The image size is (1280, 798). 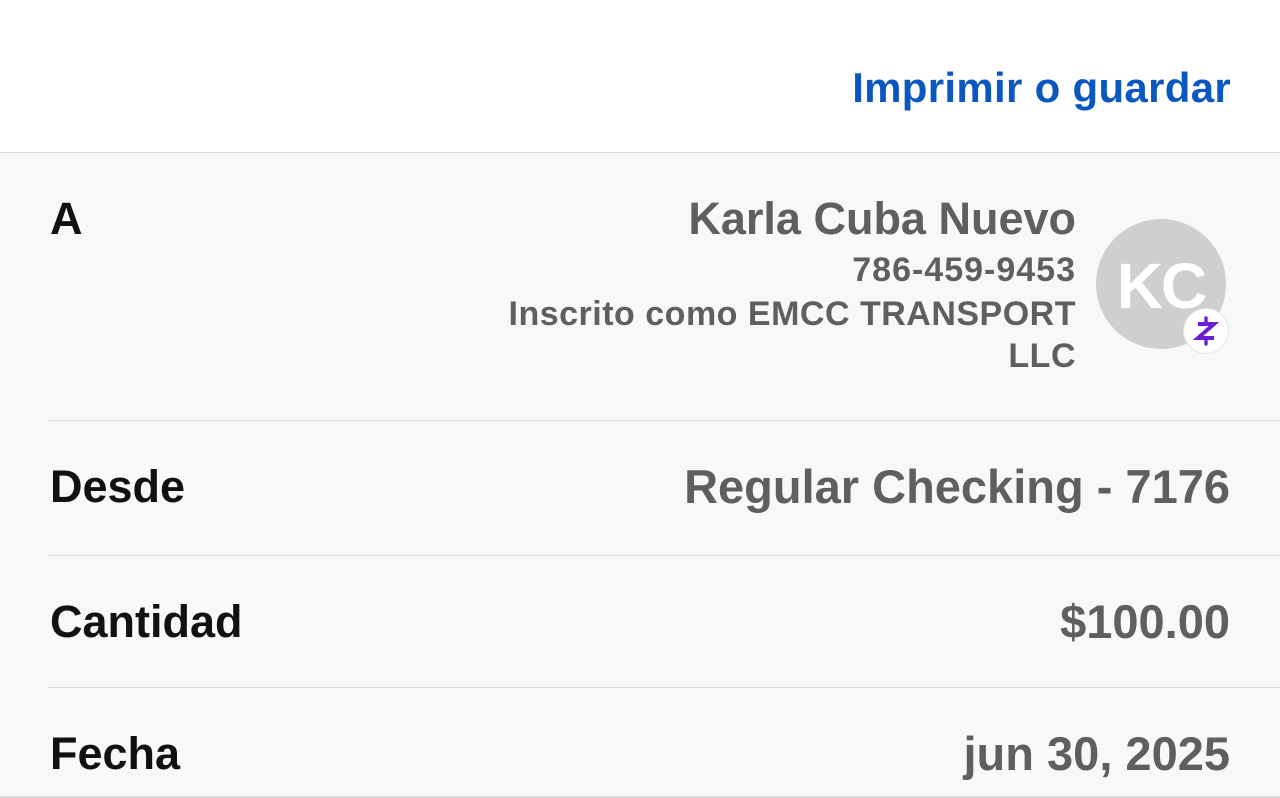 I want to click on from-account-value: Regular Checking - 7176, so click(x=957, y=486).